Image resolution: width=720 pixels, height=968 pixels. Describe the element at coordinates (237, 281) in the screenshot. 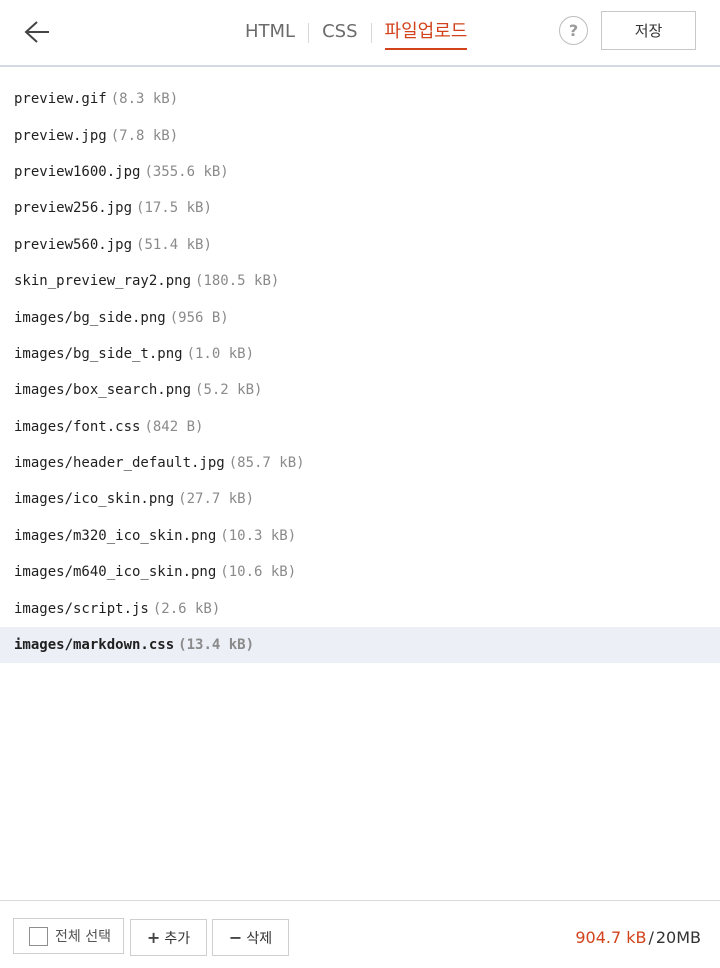

I see `file-size: (180.5 kB)` at that location.